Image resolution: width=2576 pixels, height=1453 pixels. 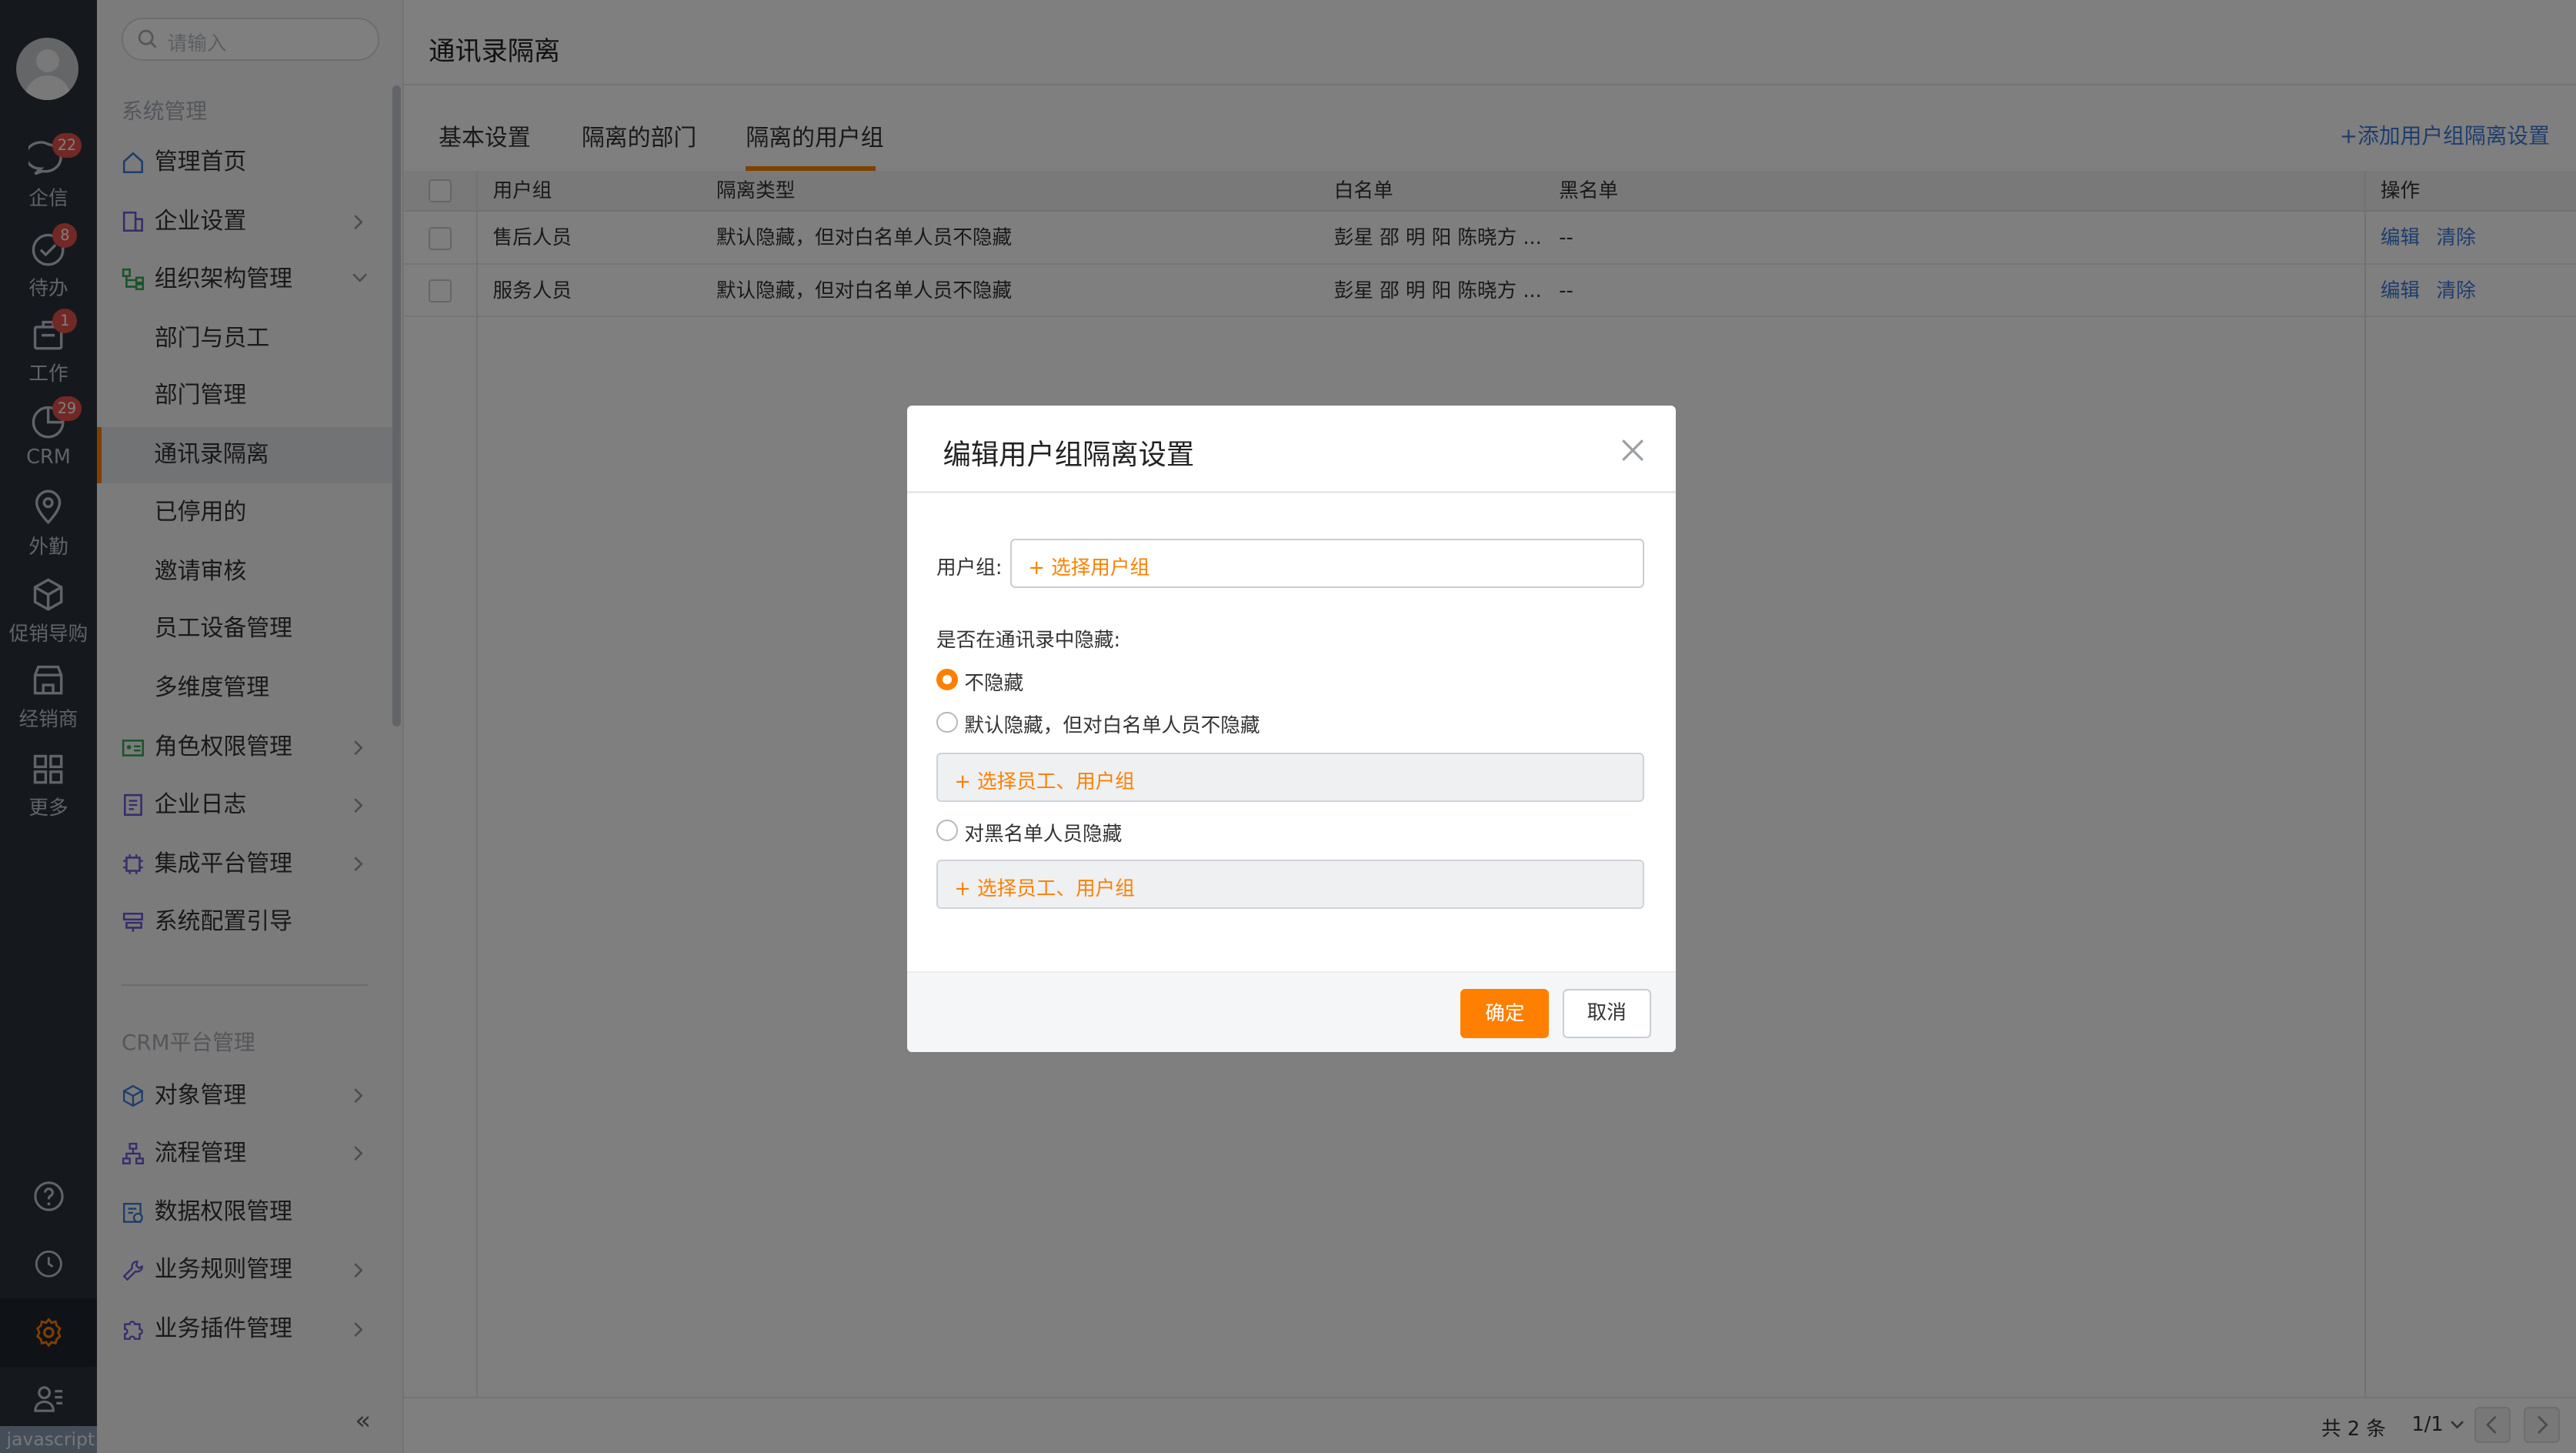 What do you see at coordinates (947, 831) in the screenshot?
I see `radio-hide-for-blacklist` at bounding box center [947, 831].